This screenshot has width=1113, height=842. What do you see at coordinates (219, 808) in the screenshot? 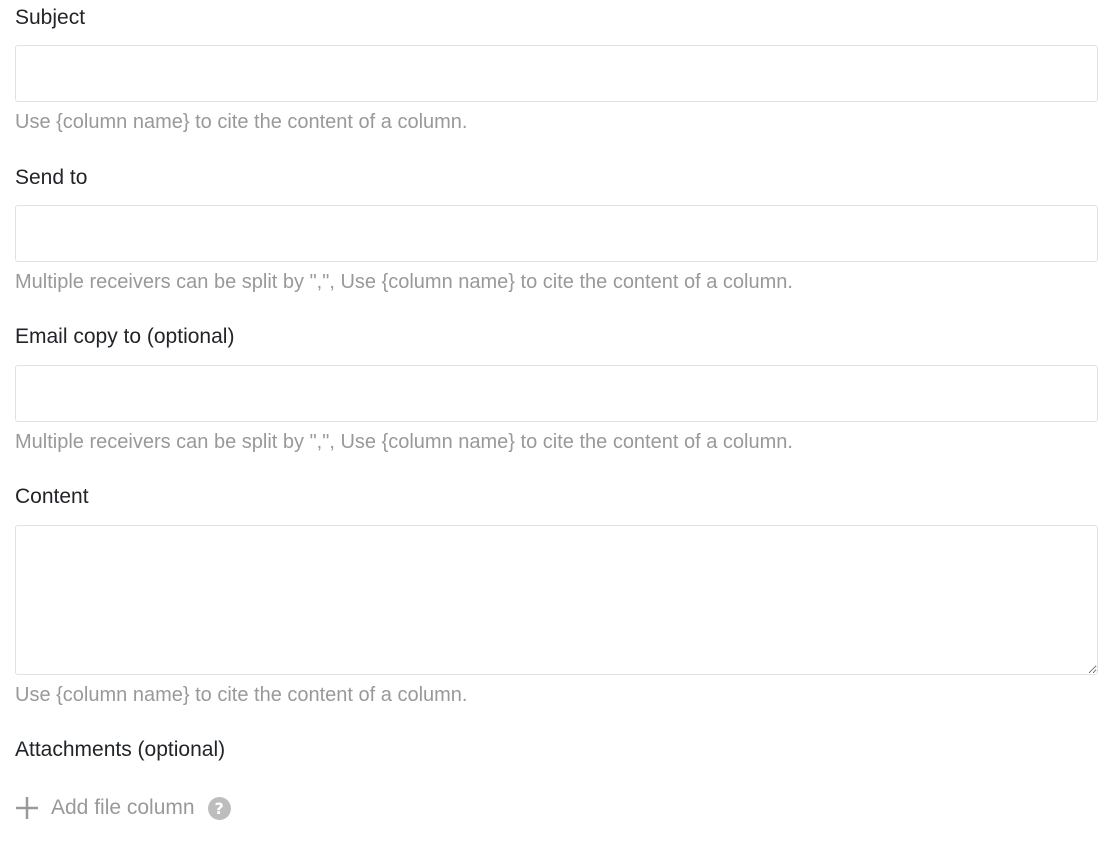
I see `question-circle-icon: ?` at bounding box center [219, 808].